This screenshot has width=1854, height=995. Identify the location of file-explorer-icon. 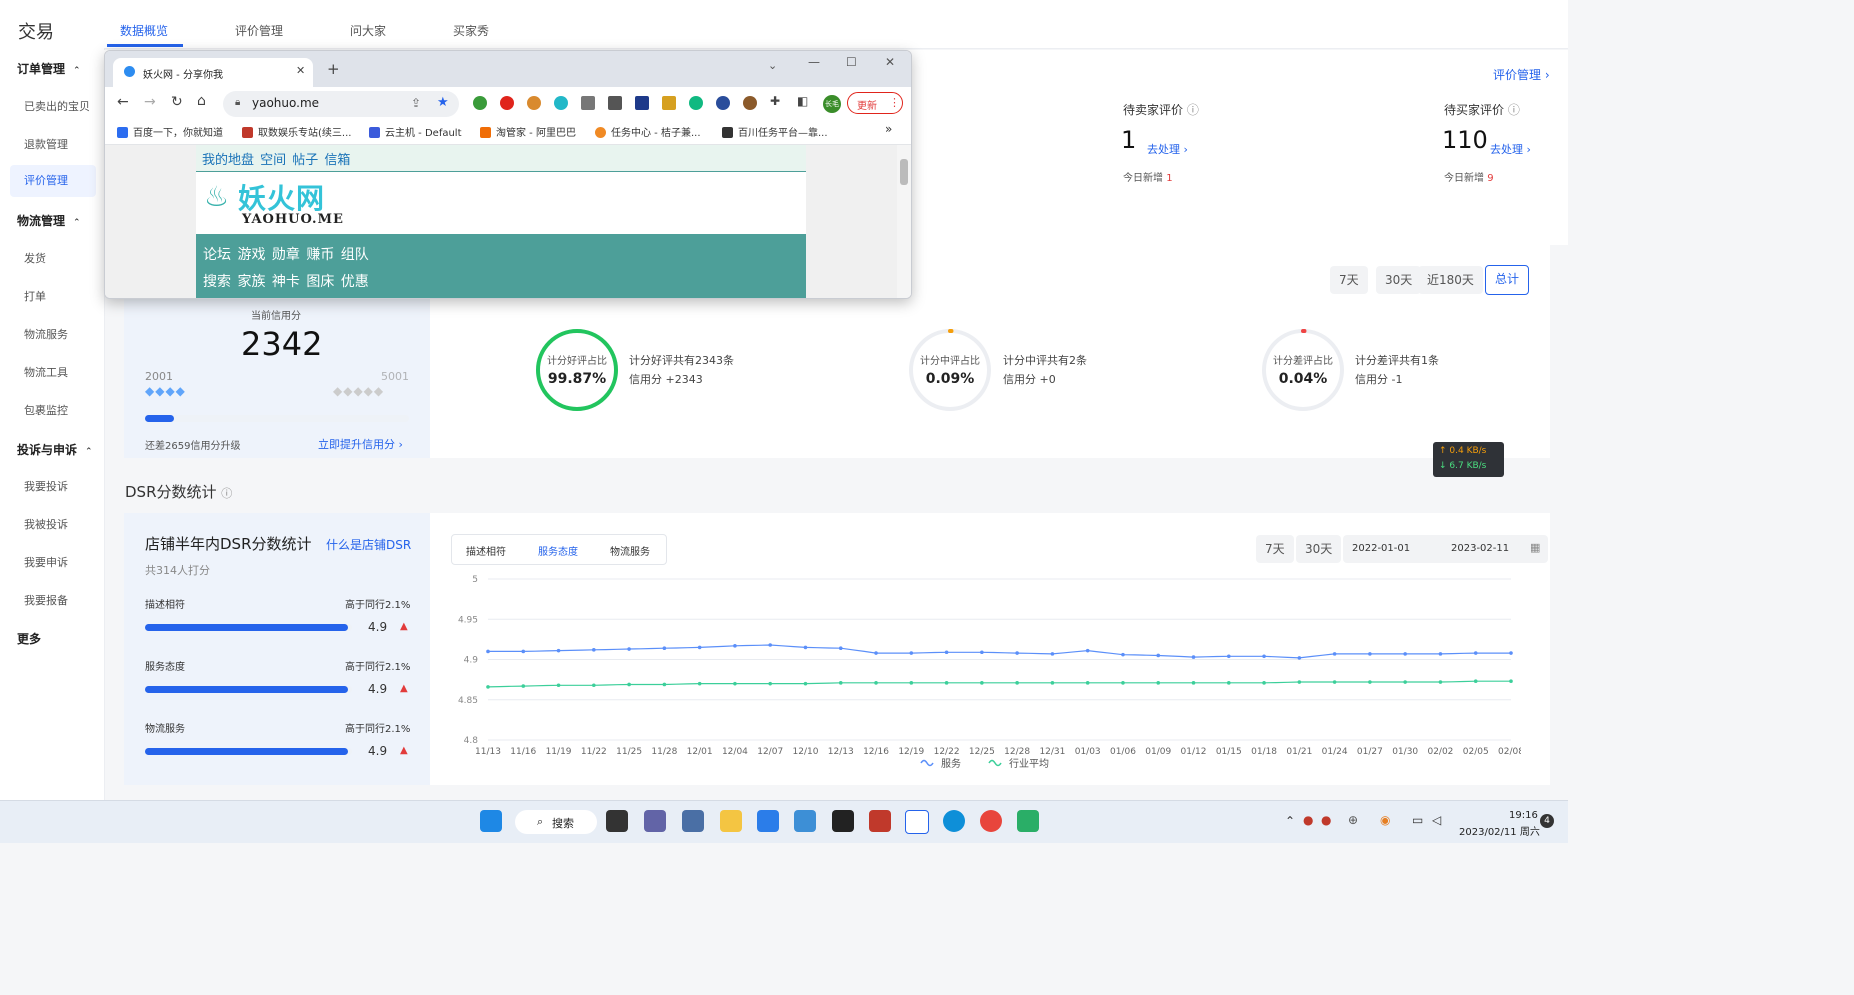
(731, 821).